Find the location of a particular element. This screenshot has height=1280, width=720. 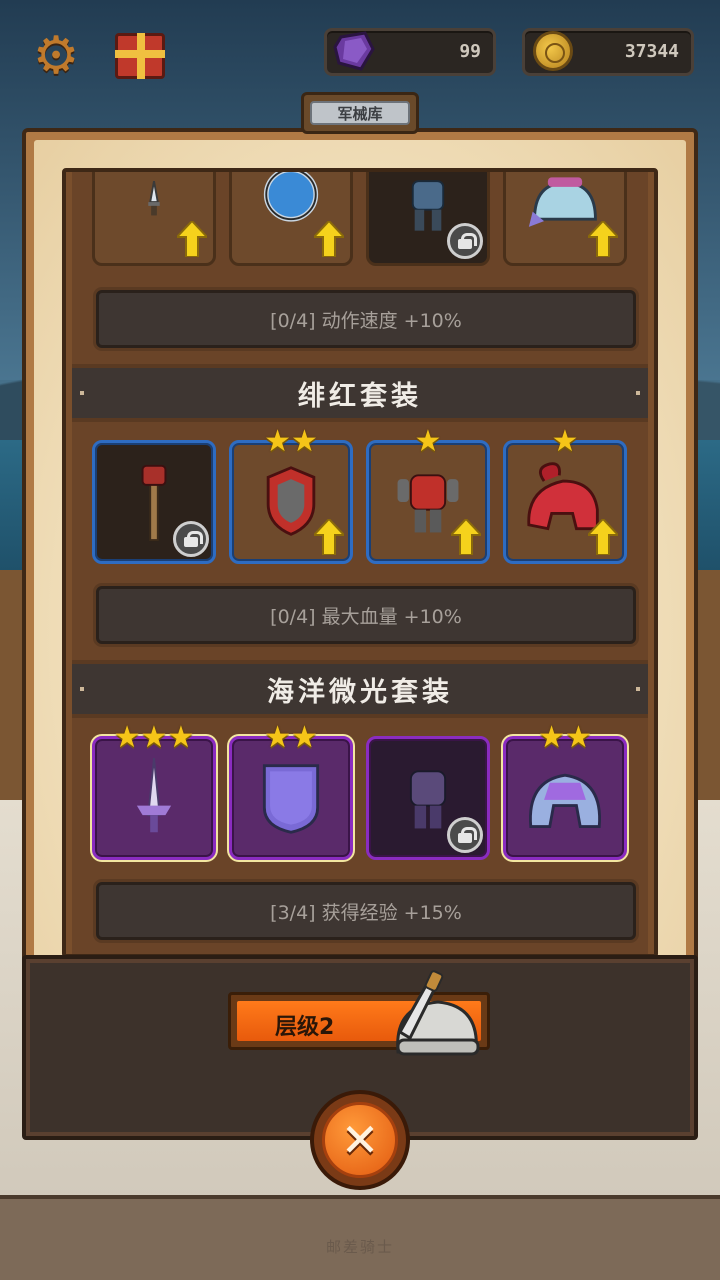

gem-counter: 99 is located at coordinates (410, 52).